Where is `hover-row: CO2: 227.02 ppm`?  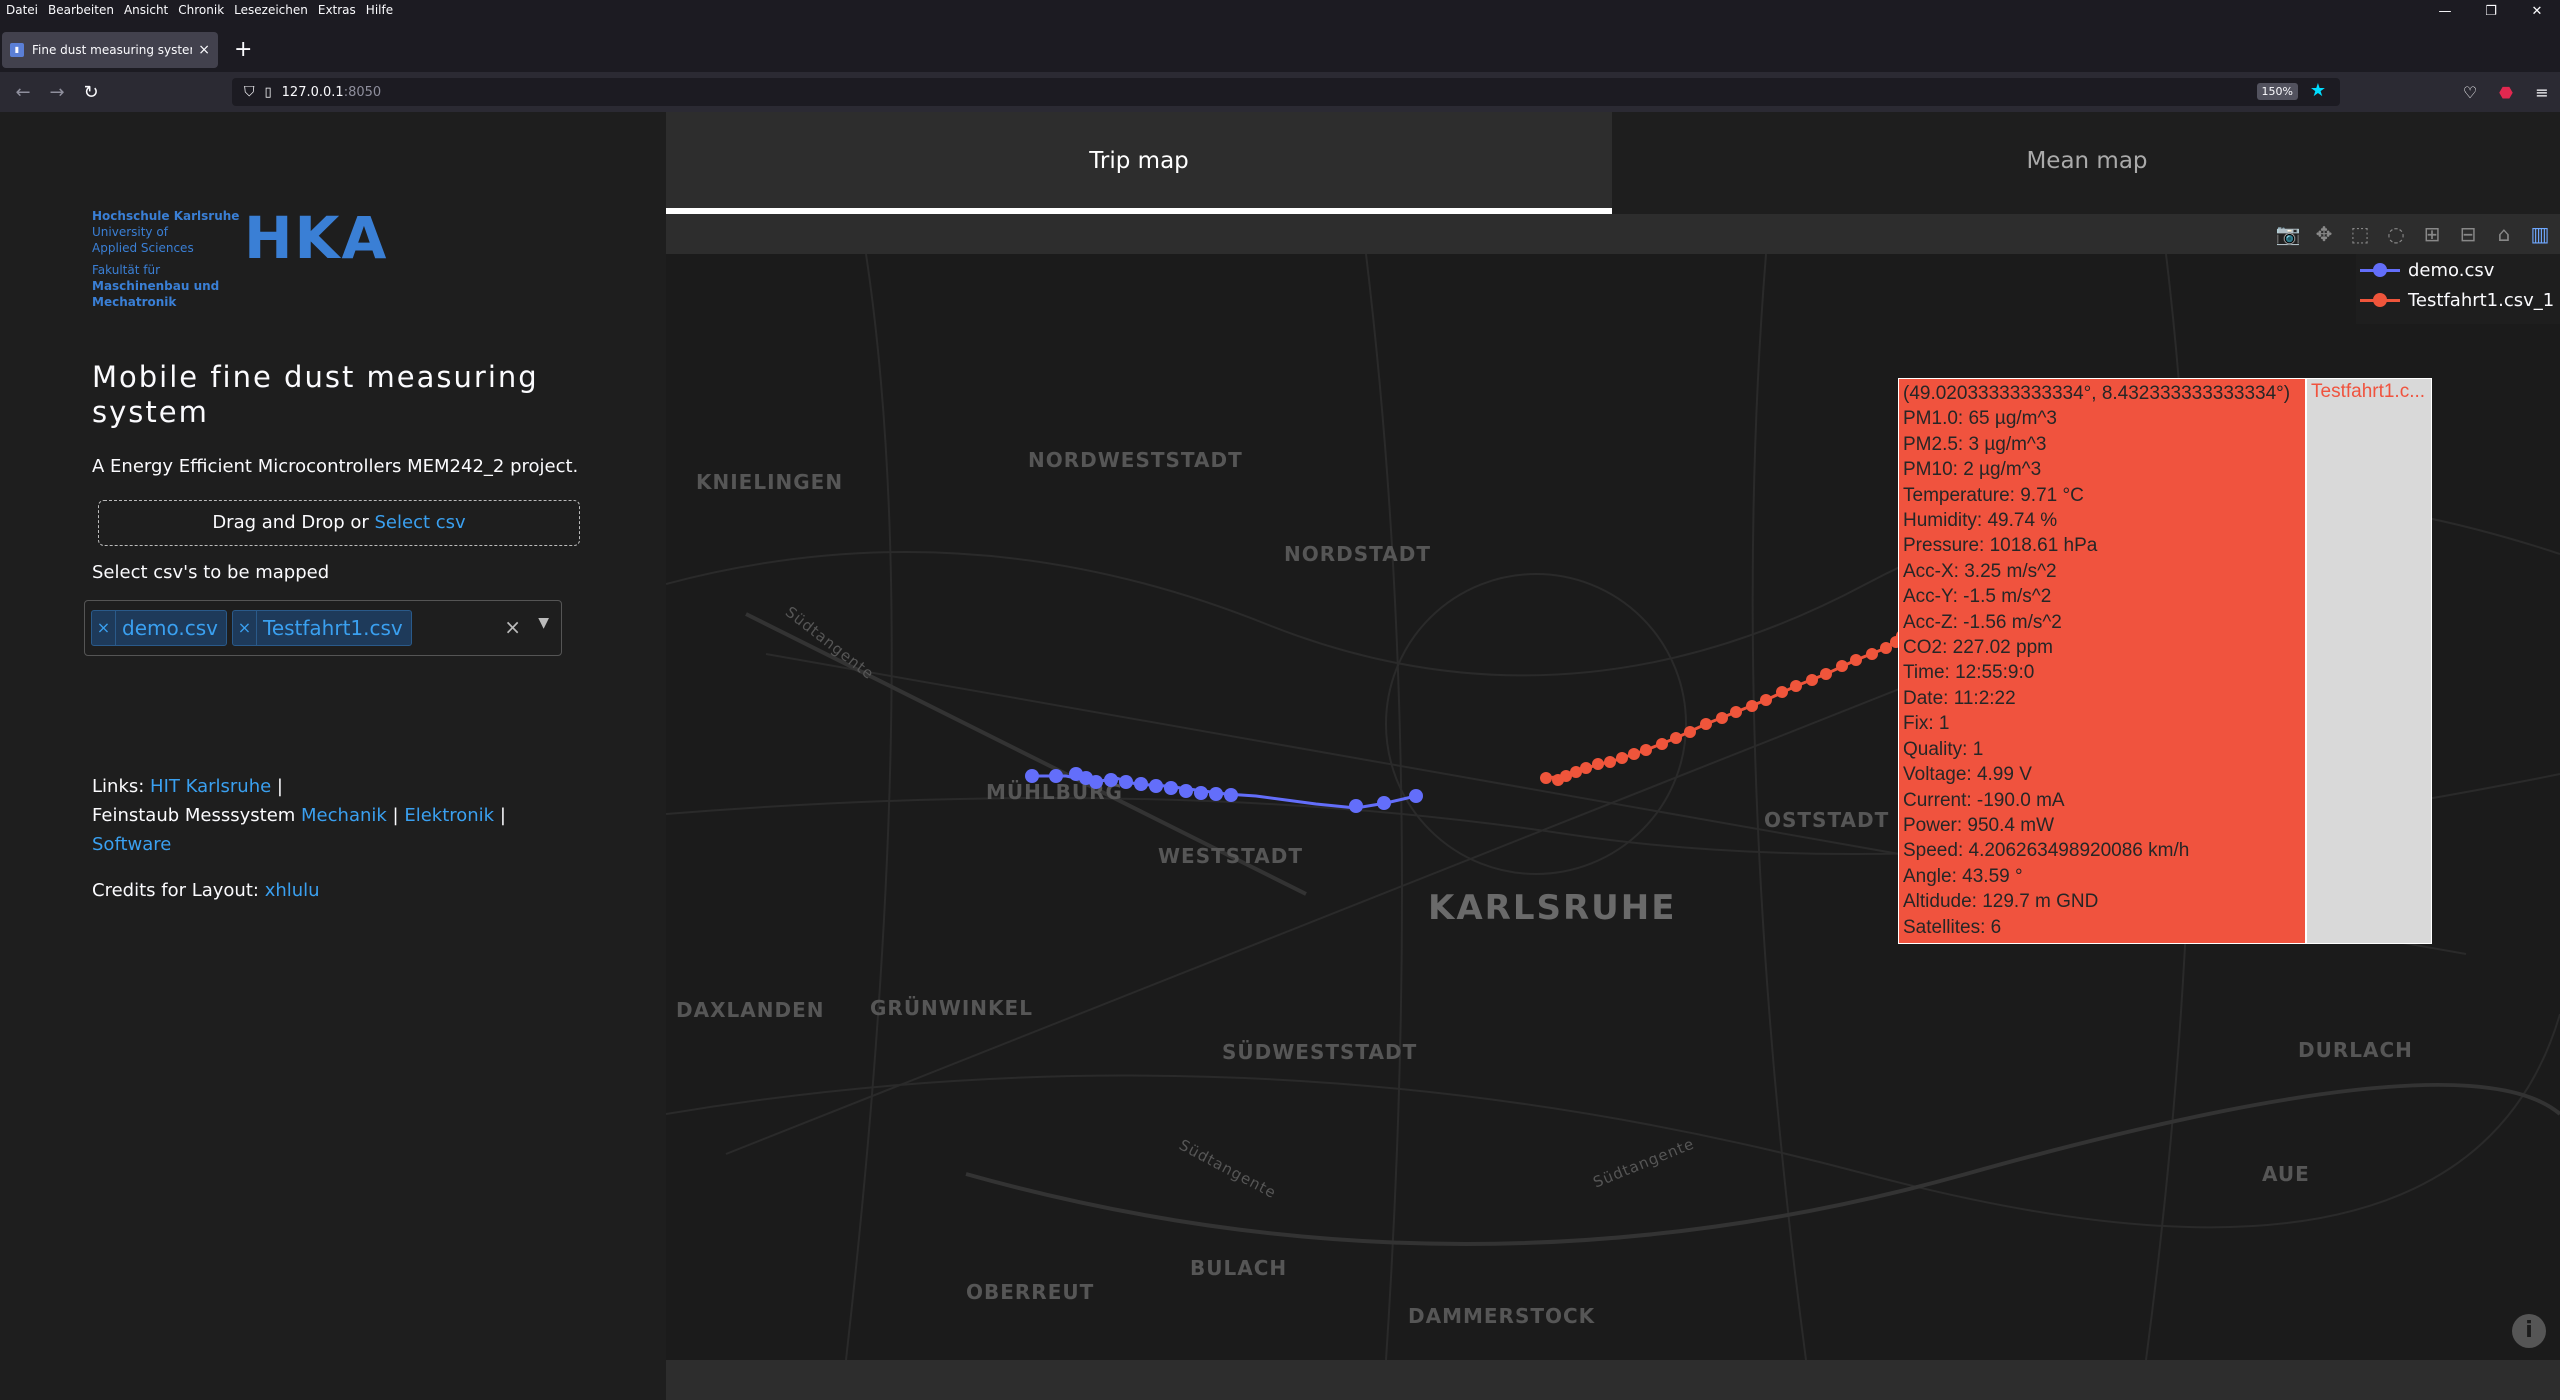
hover-row: CO2: 227.02 ppm is located at coordinates (1978, 648).